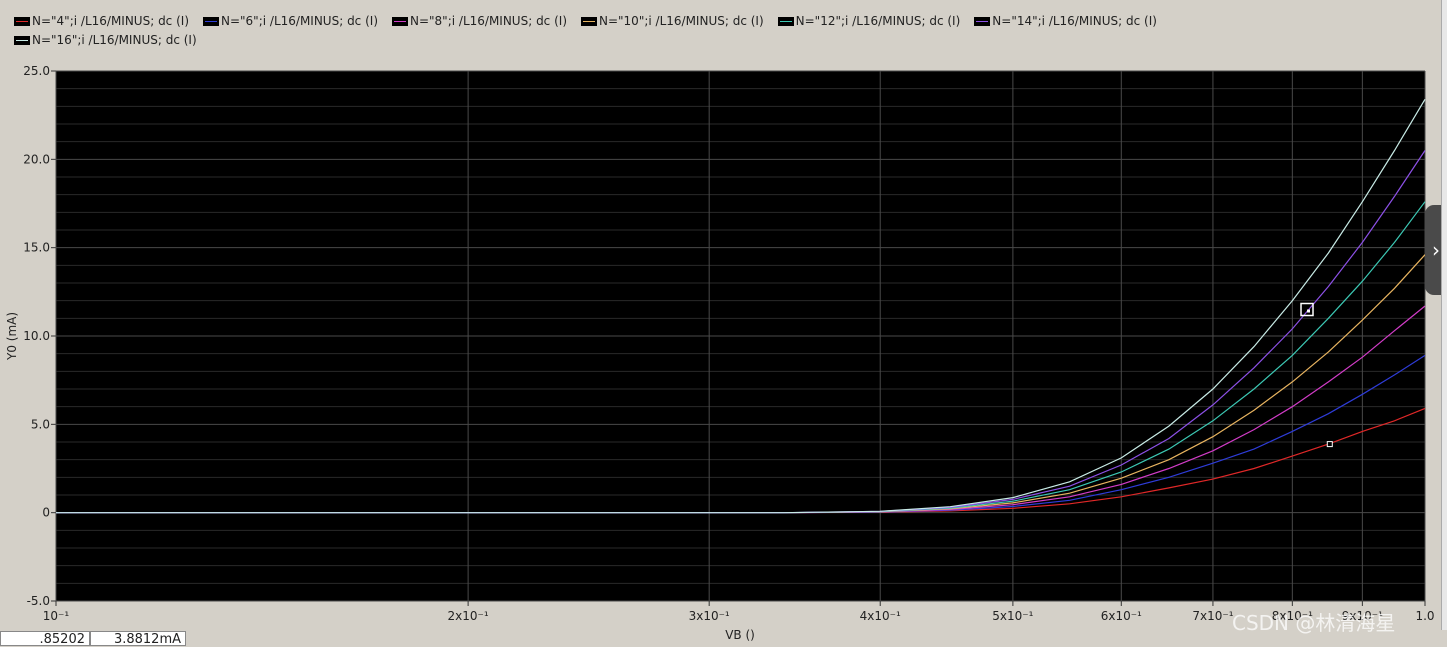 This screenshot has width=1447, height=647. What do you see at coordinates (880, 616) in the screenshot?
I see `x-tick-label: 4x10⁻¹` at bounding box center [880, 616].